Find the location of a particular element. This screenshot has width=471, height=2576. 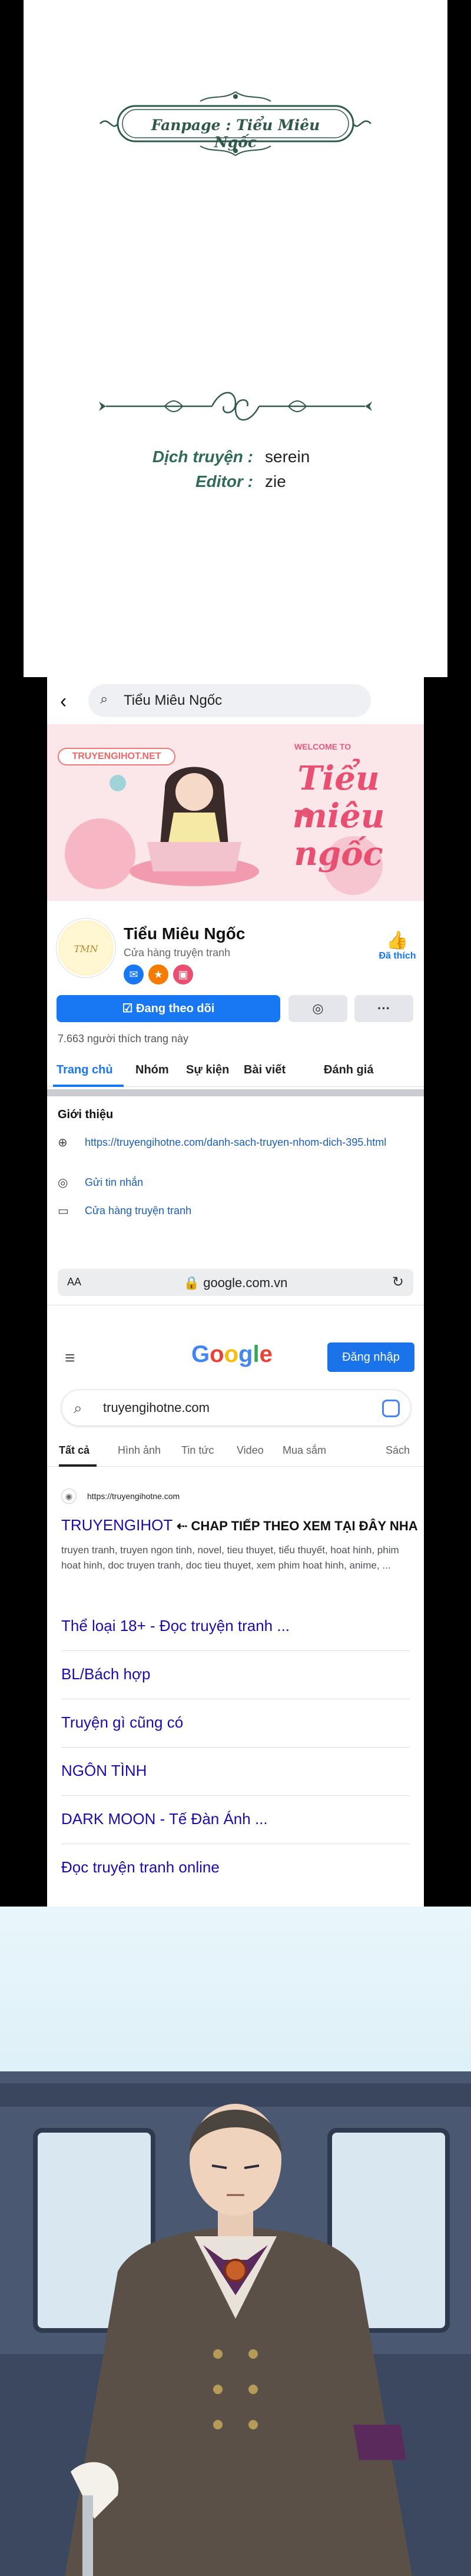

sitelink-text: NGÔN TÌNH is located at coordinates (104, 1771).